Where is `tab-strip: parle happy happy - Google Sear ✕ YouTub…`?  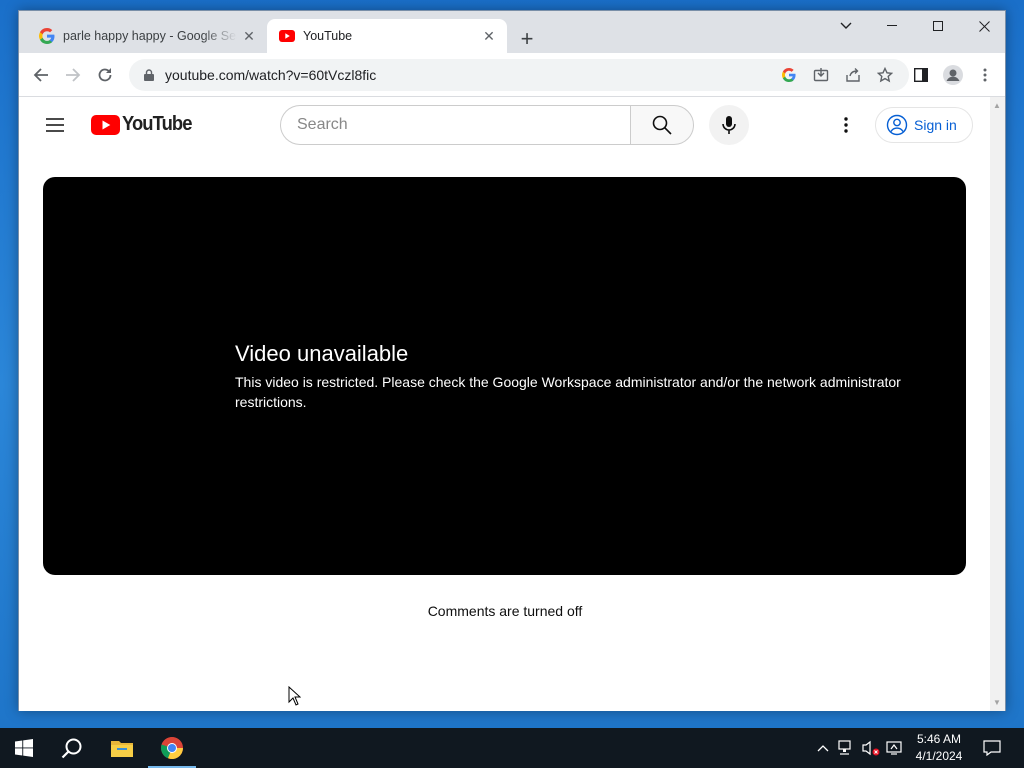
tab-strip: parle happy happy - Google Sear ✕ YouTub… is located at coordinates (512, 32).